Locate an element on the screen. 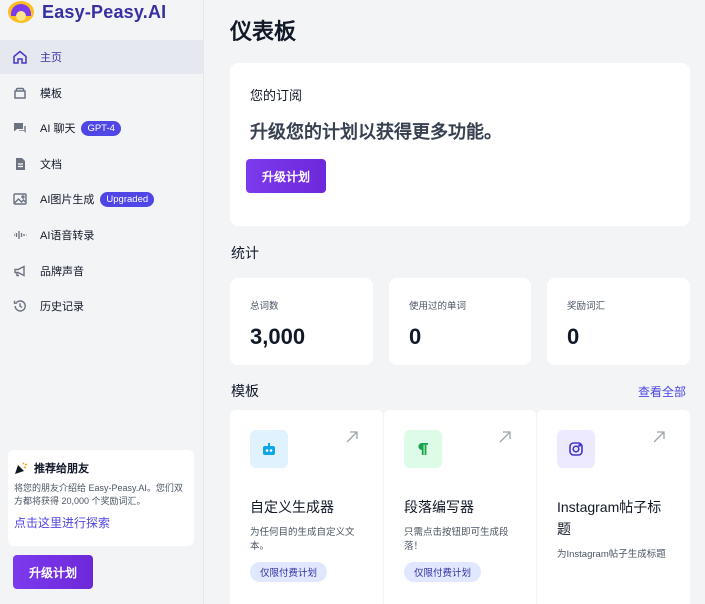 Image resolution: width=705 pixels, height=604 pixels. party-popper-icon is located at coordinates (21, 468).